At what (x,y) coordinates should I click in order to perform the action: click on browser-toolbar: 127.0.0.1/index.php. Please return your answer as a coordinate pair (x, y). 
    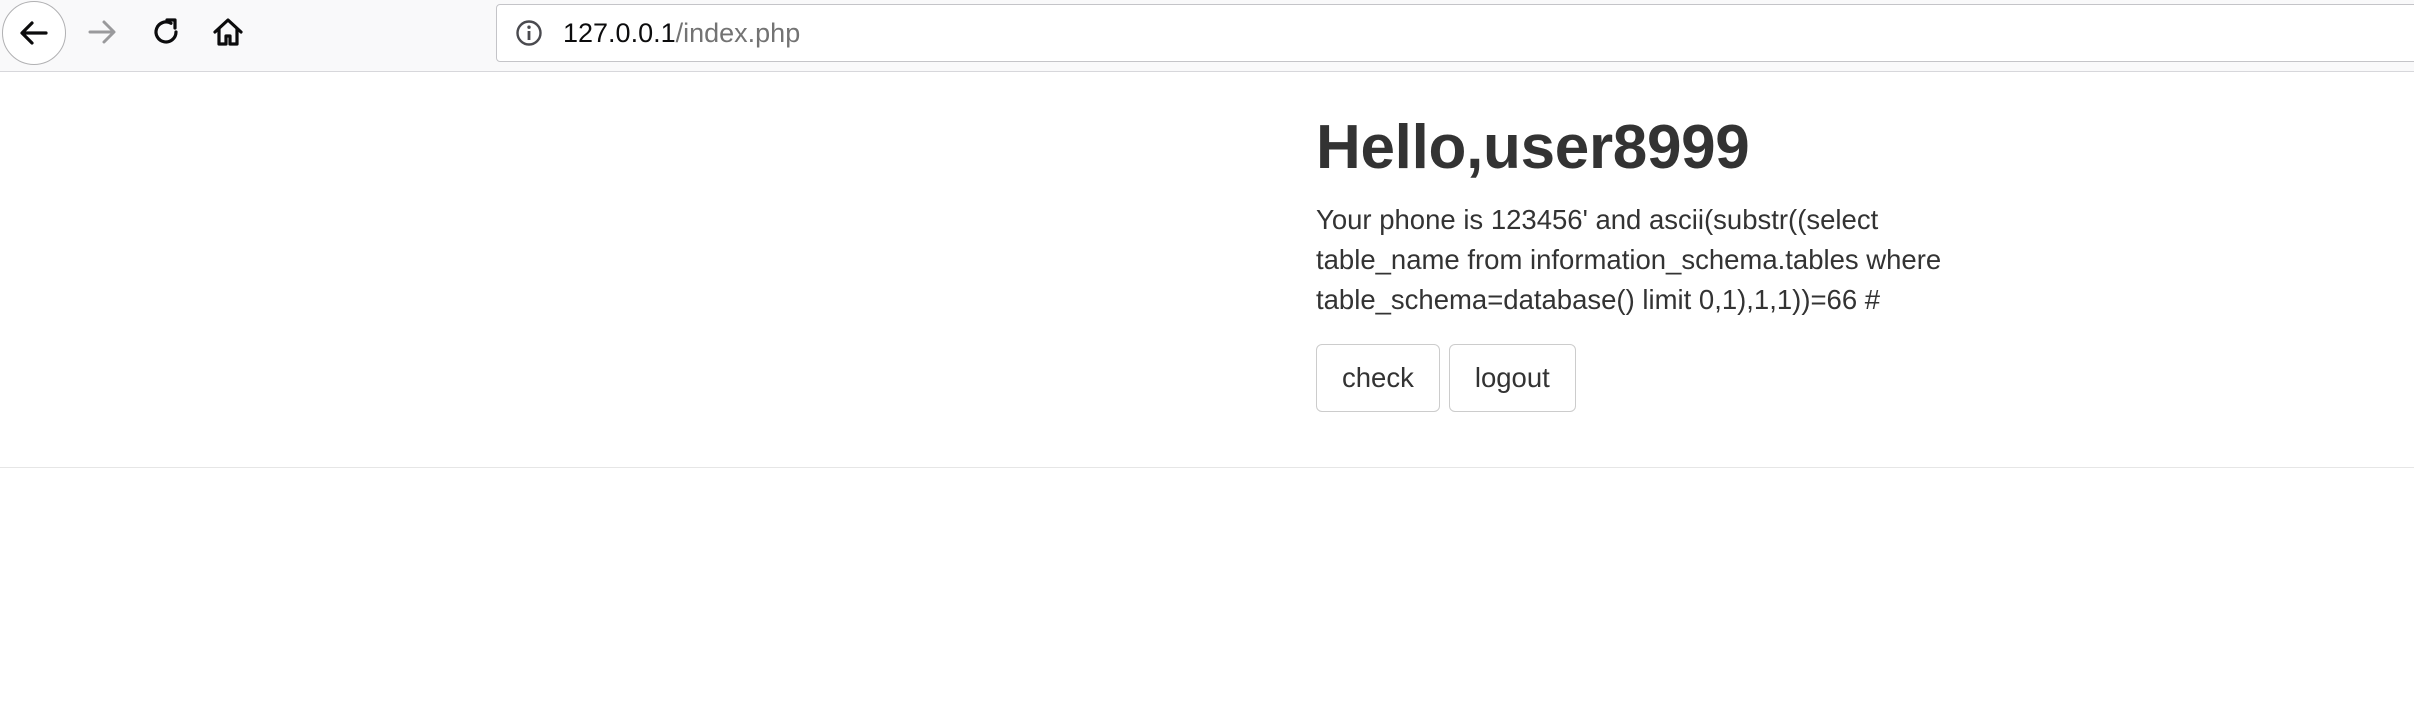
    Looking at the image, I should click on (1207, 36).